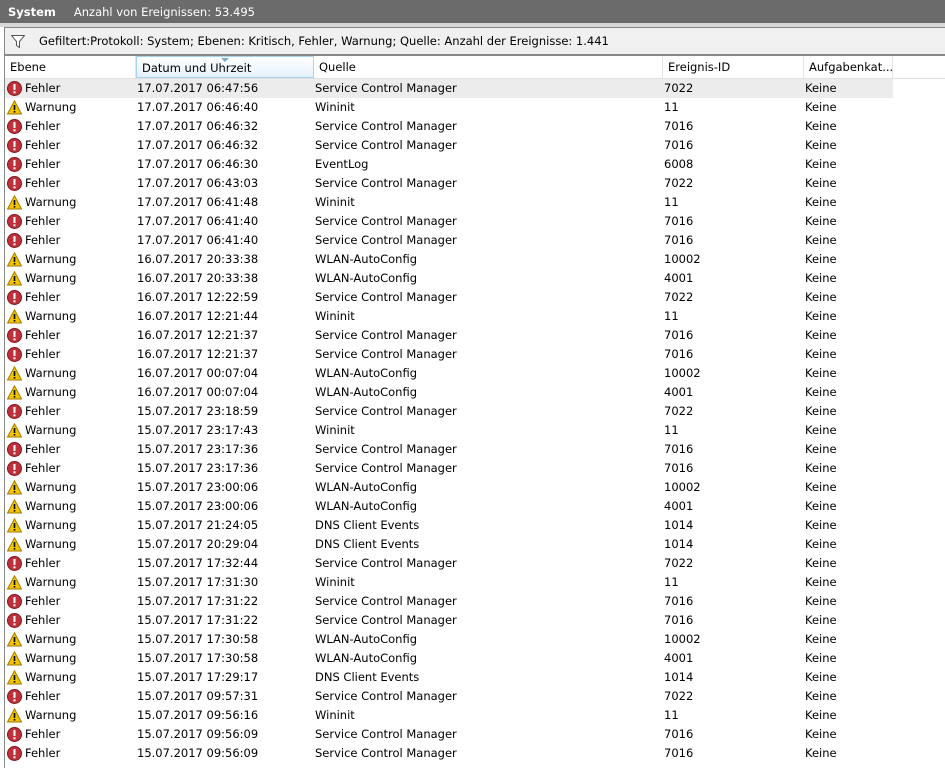 This screenshot has height=768, width=945. What do you see at coordinates (679, 126) in the screenshot?
I see `cell-event-id: 7016` at bounding box center [679, 126].